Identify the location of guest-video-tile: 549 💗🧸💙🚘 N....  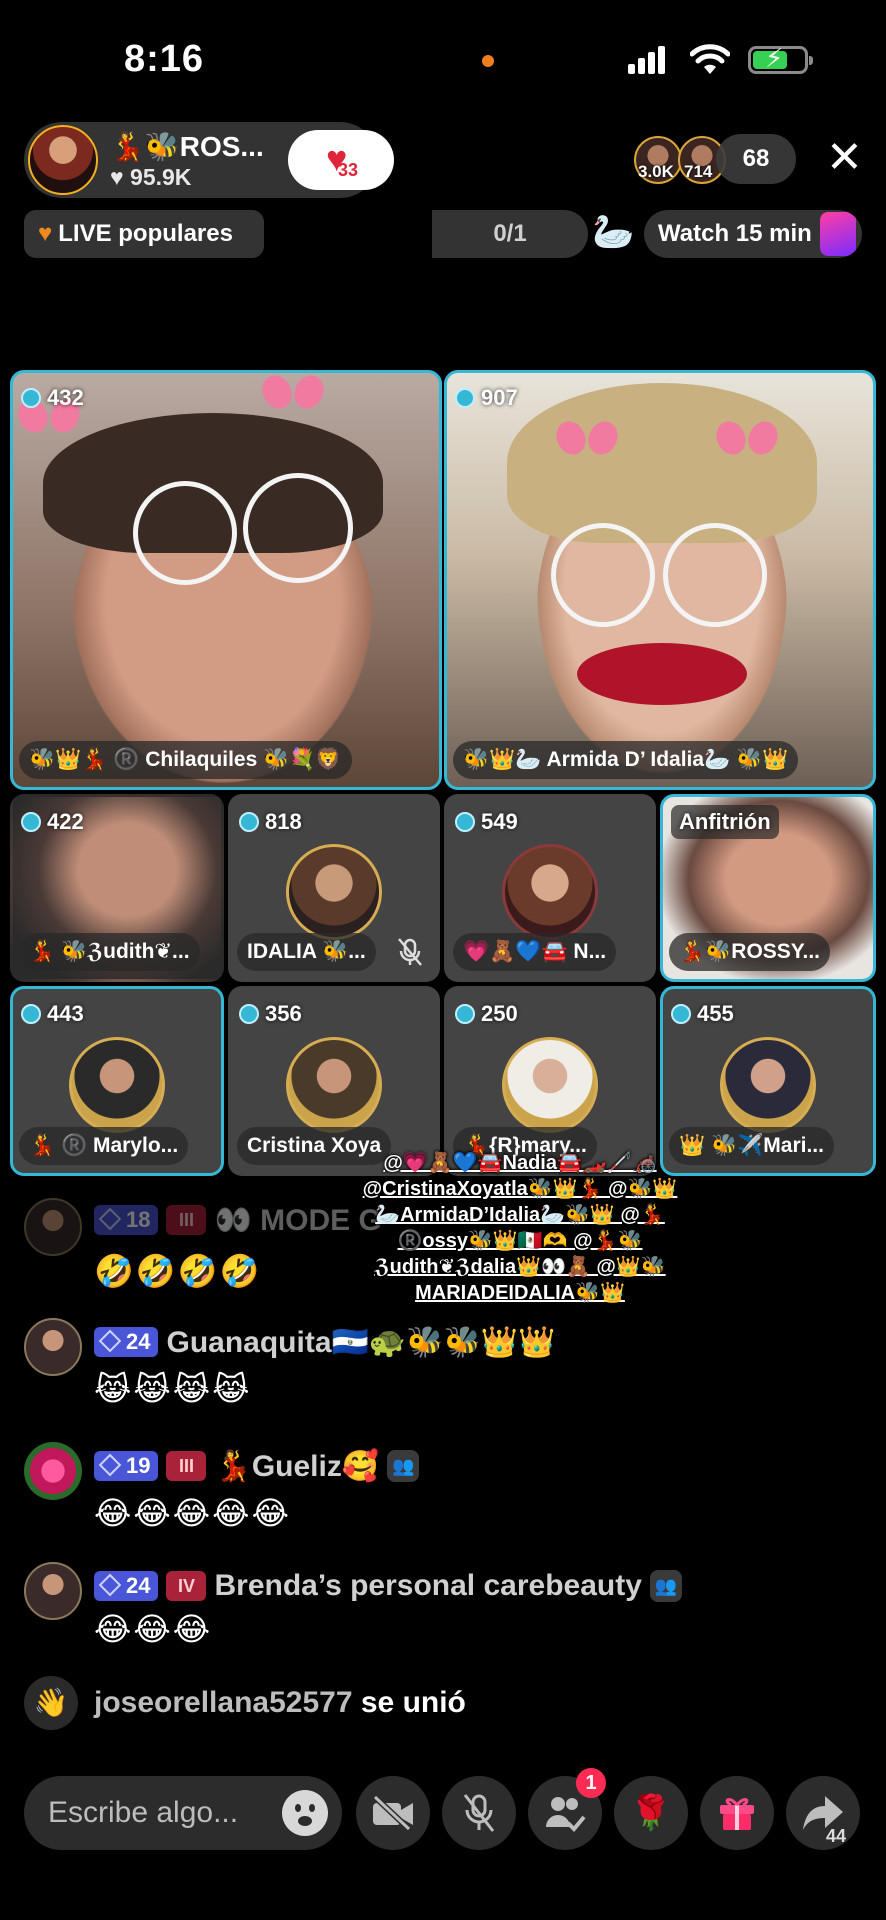
(550, 888).